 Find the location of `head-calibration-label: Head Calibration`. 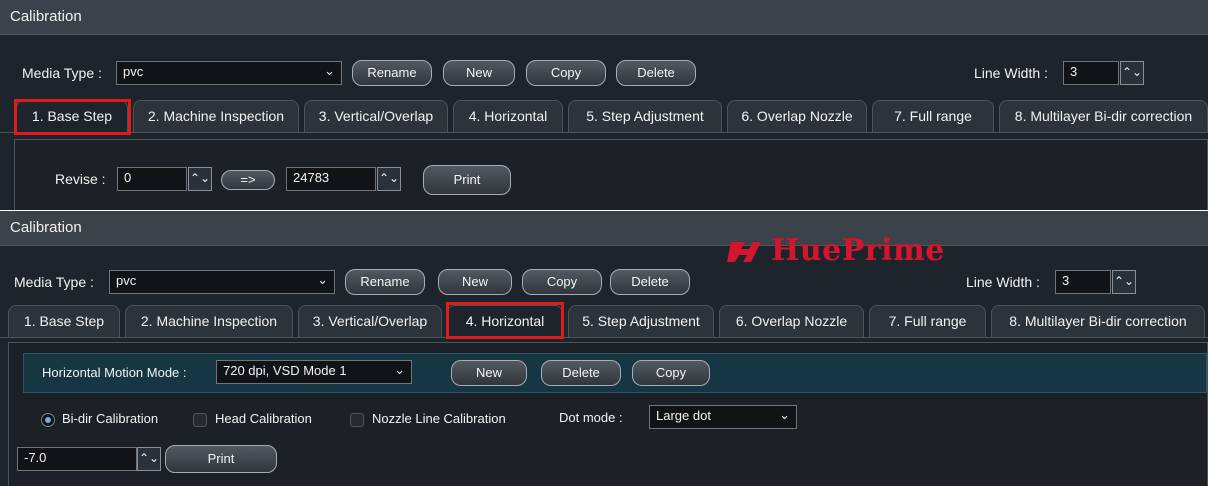

head-calibration-label: Head Calibration is located at coordinates (263, 418).